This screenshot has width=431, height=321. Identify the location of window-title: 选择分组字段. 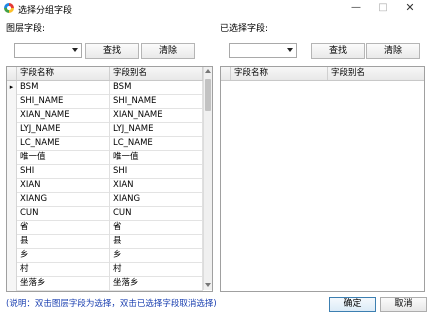
(45, 11).